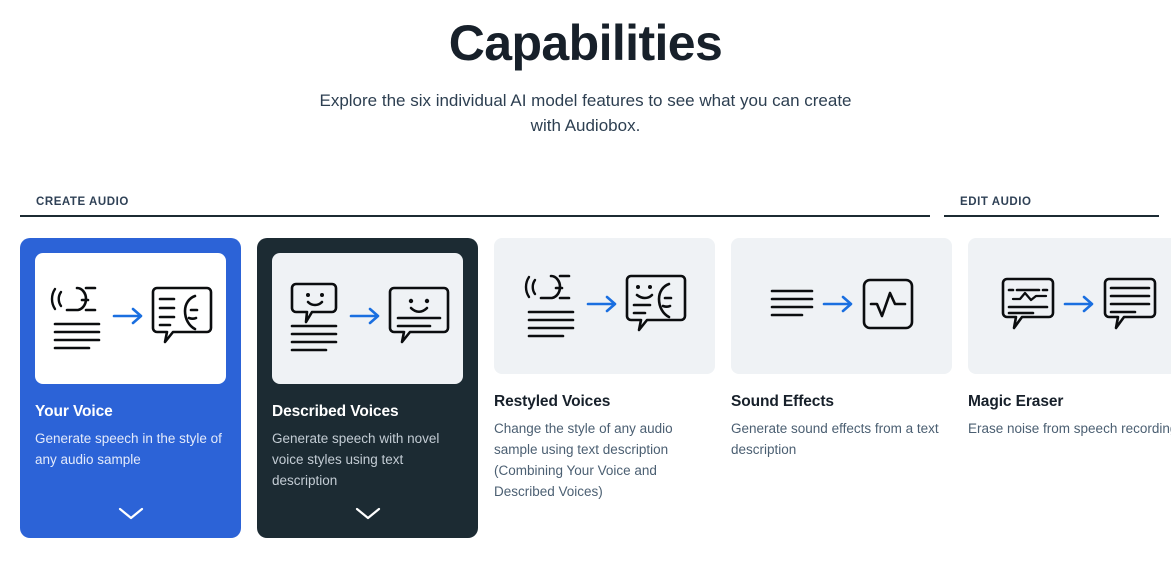 This screenshot has width=1171, height=577. What do you see at coordinates (1016, 401) in the screenshot?
I see `card-title-magic-eraser: Magic Eraser` at bounding box center [1016, 401].